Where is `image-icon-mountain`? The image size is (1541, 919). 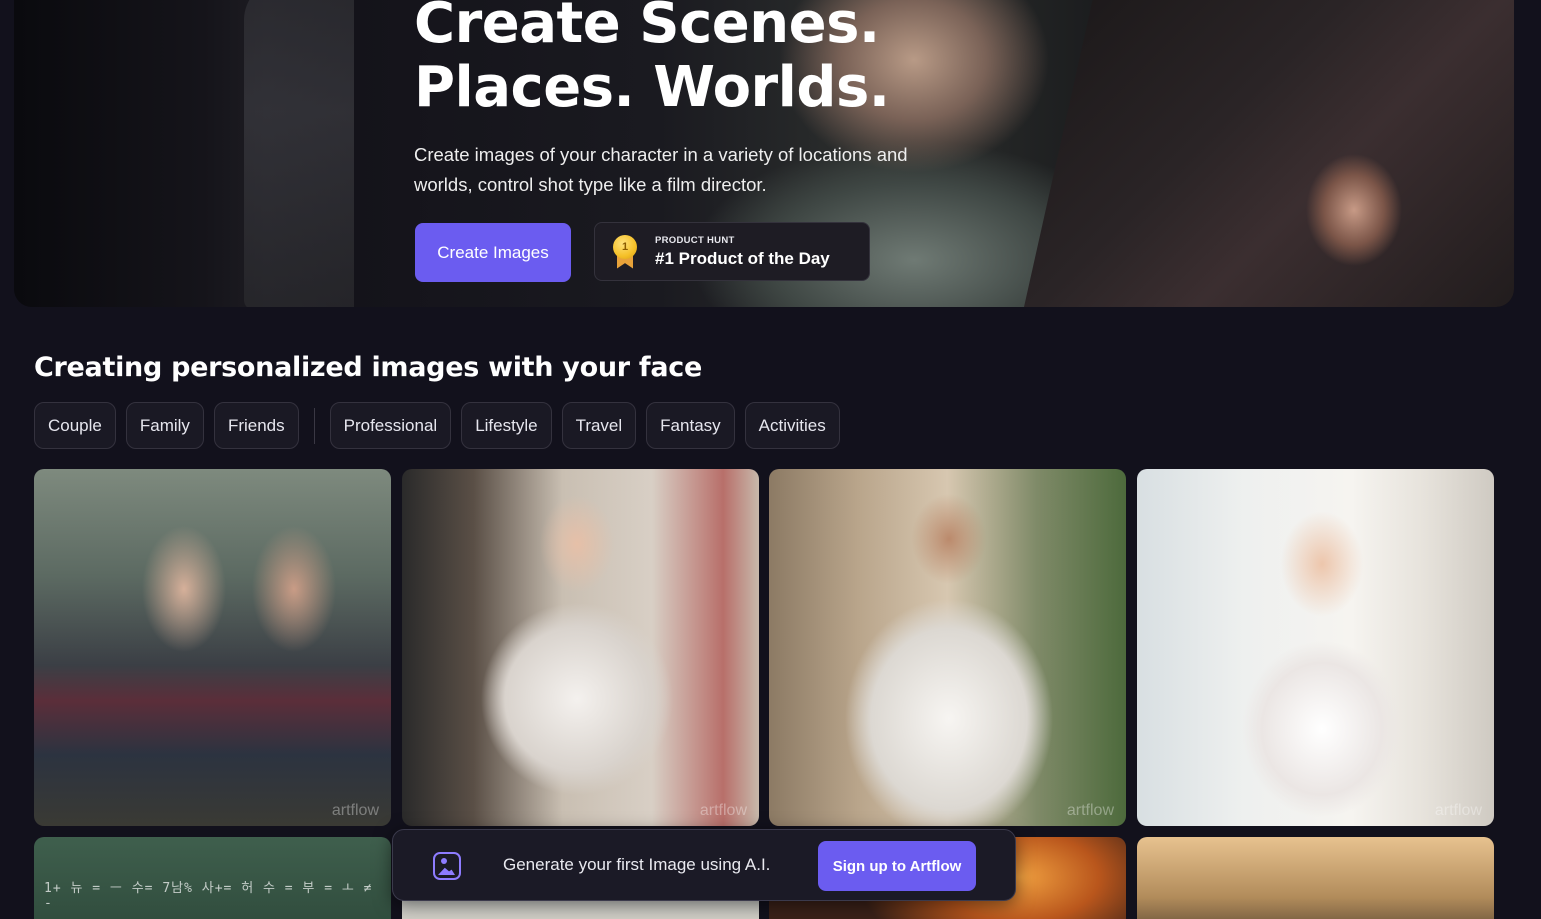
image-icon-mountain is located at coordinates (446, 871).